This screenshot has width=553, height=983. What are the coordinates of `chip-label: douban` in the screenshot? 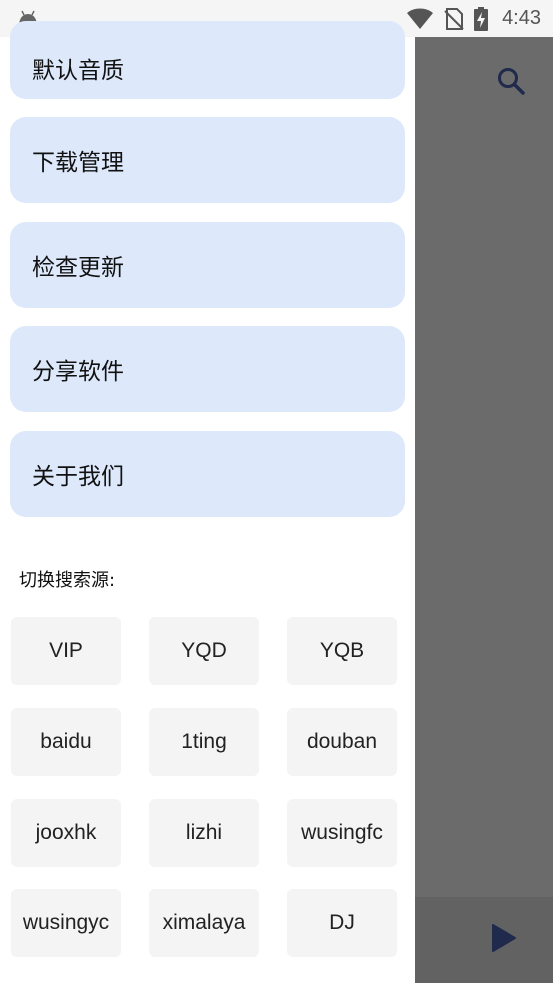 It's located at (342, 741).